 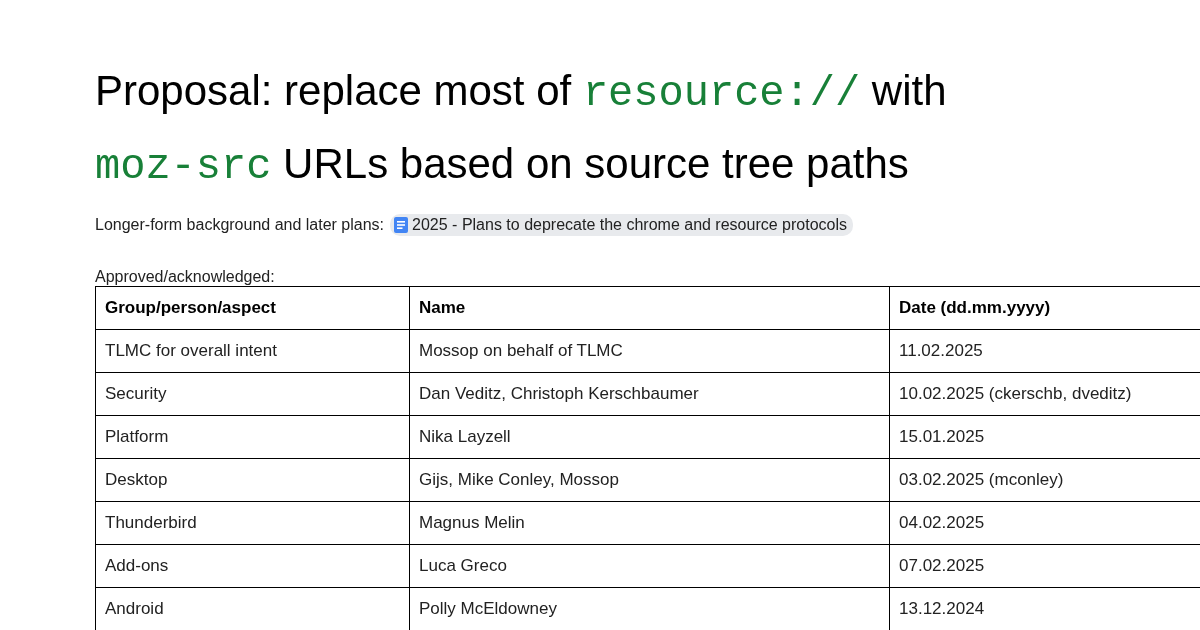 I want to click on table-cell: TLMC for overall intent, so click(x=252, y=351).